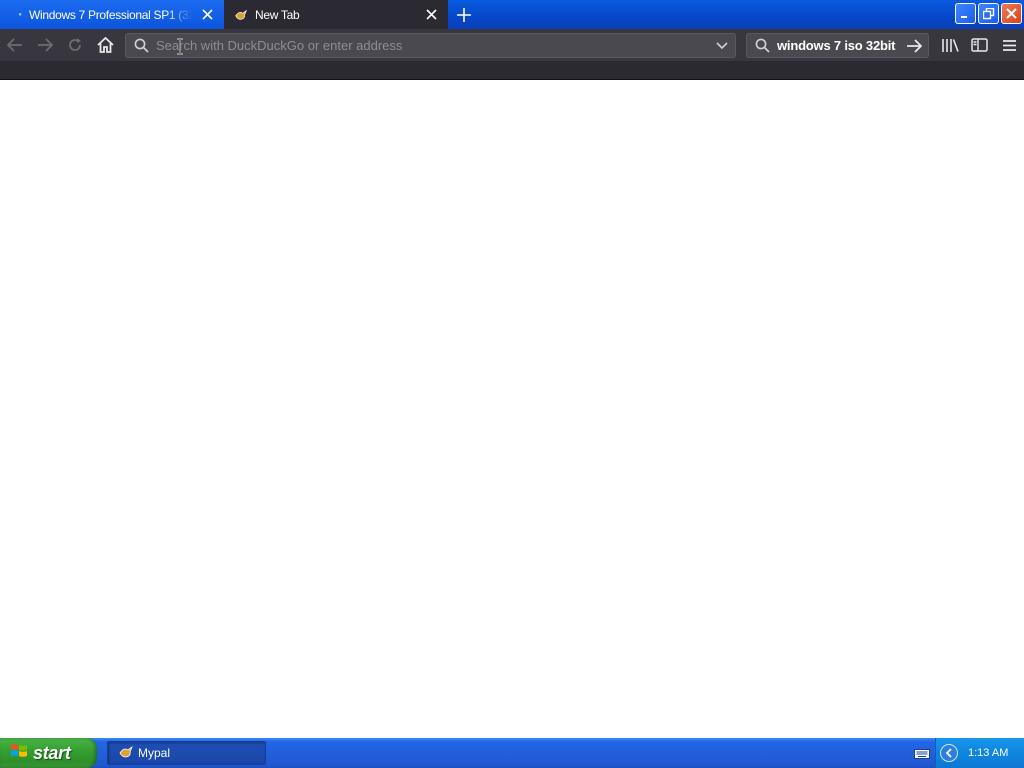 The height and width of the screenshot is (768, 1024). What do you see at coordinates (52, 752) in the screenshot?
I see `start-label: start` at bounding box center [52, 752].